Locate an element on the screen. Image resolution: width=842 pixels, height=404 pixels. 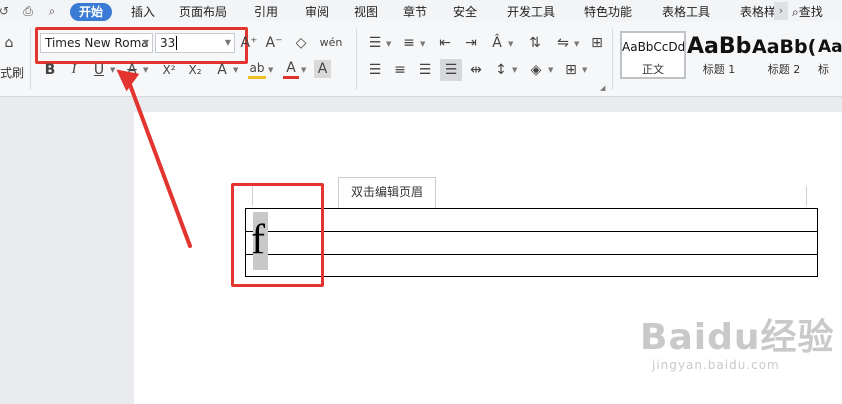
style-normal: AaBbCcDd 正文 is located at coordinates (653, 55).